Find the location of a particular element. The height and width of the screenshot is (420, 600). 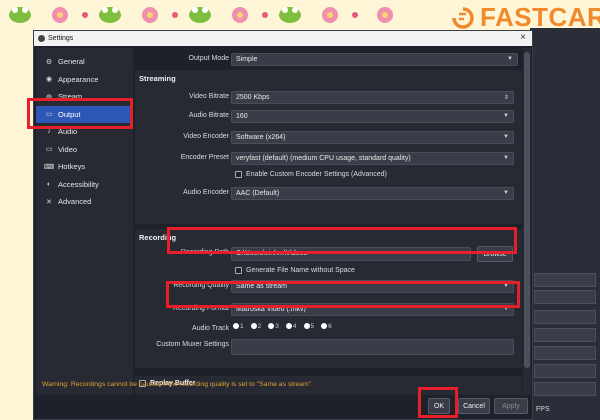

browse-button: Browse is located at coordinates (495, 254).